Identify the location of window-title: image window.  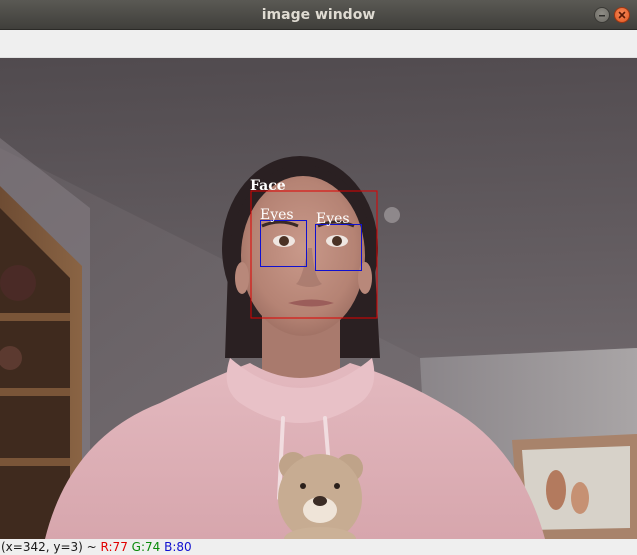
(318, 15).